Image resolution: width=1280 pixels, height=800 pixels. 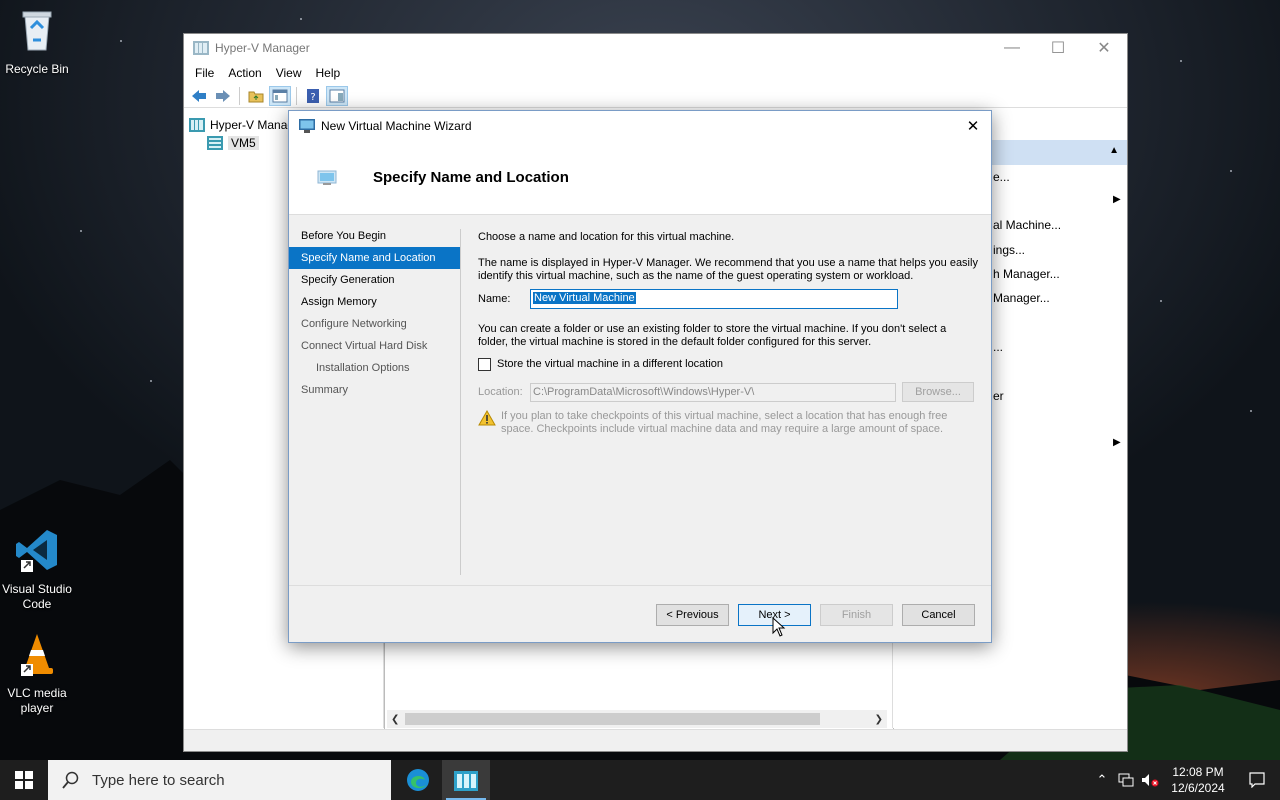 I want to click on step-specify-name-and-location: Specify Name and Location, so click(x=375, y=258).